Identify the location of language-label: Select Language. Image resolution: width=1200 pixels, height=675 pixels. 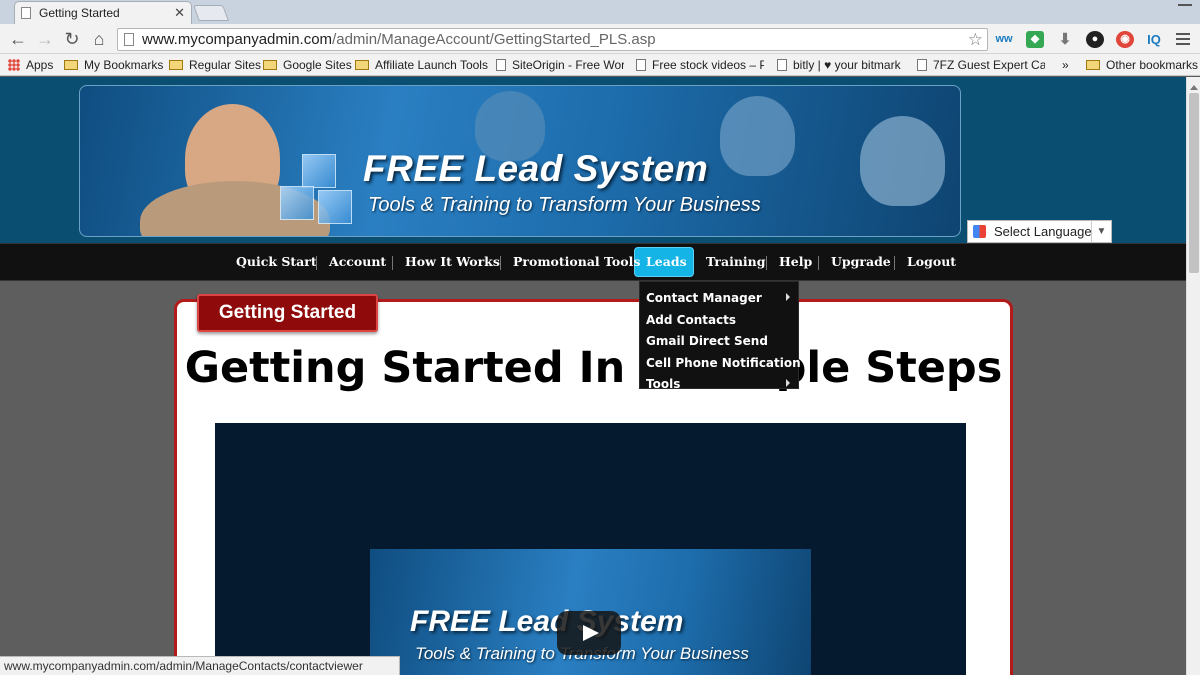
(1043, 231).